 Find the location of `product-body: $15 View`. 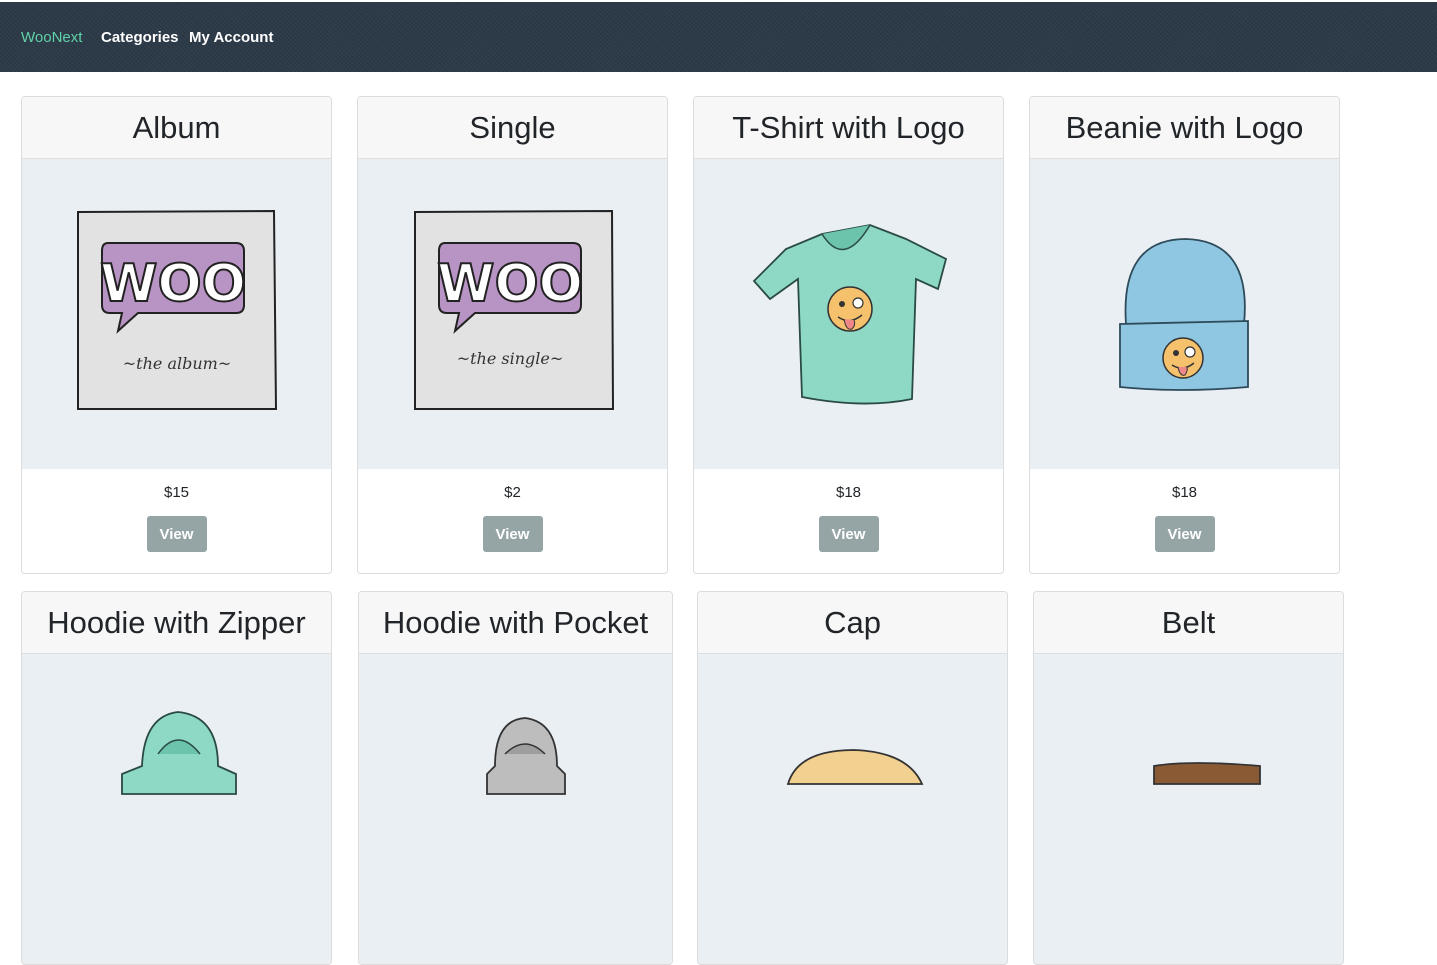

product-body: $15 View is located at coordinates (176, 521).